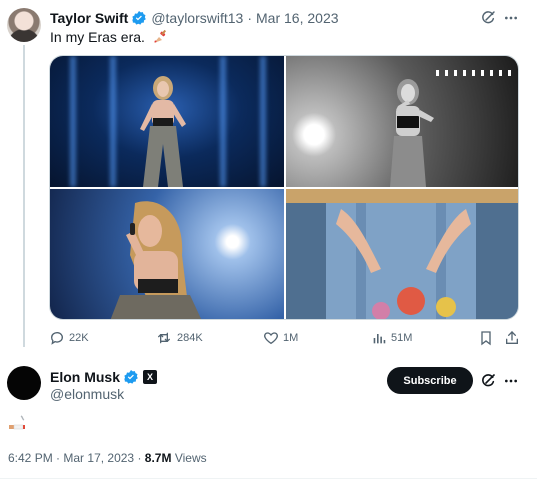 This screenshot has width=537, height=484. What do you see at coordinates (160, 38) in the screenshot?
I see `painting-nails-emoji-icon` at bounding box center [160, 38].